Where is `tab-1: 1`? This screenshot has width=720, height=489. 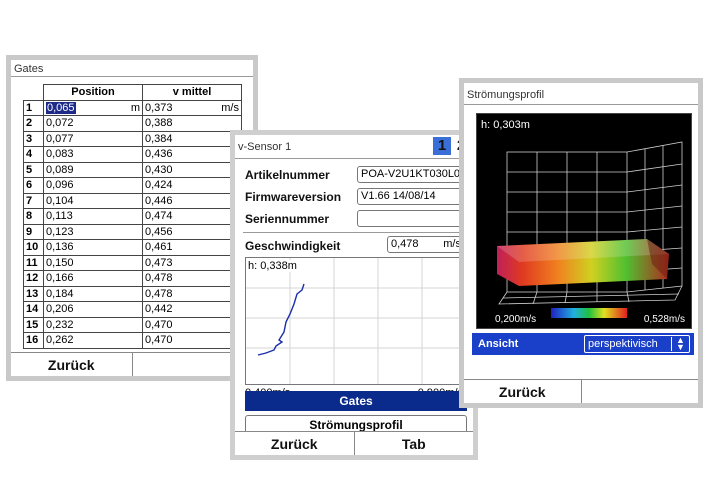 tab-1: 1 is located at coordinates (442, 146).